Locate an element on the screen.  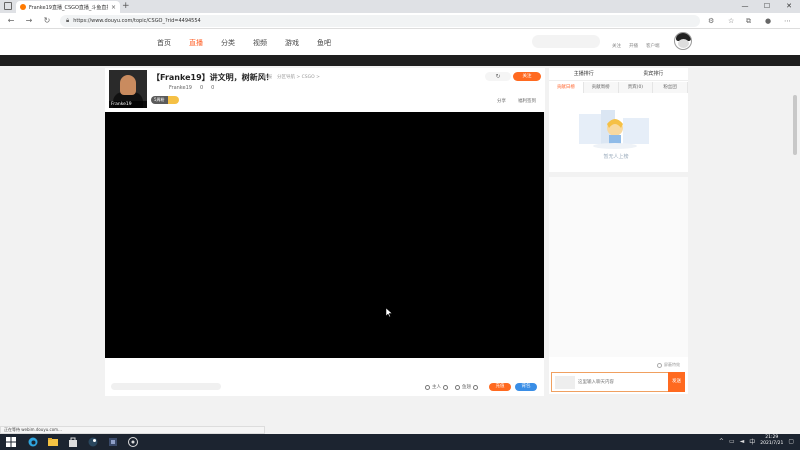
room-actions: 分享 福利签到 is located at coordinates (516, 101).